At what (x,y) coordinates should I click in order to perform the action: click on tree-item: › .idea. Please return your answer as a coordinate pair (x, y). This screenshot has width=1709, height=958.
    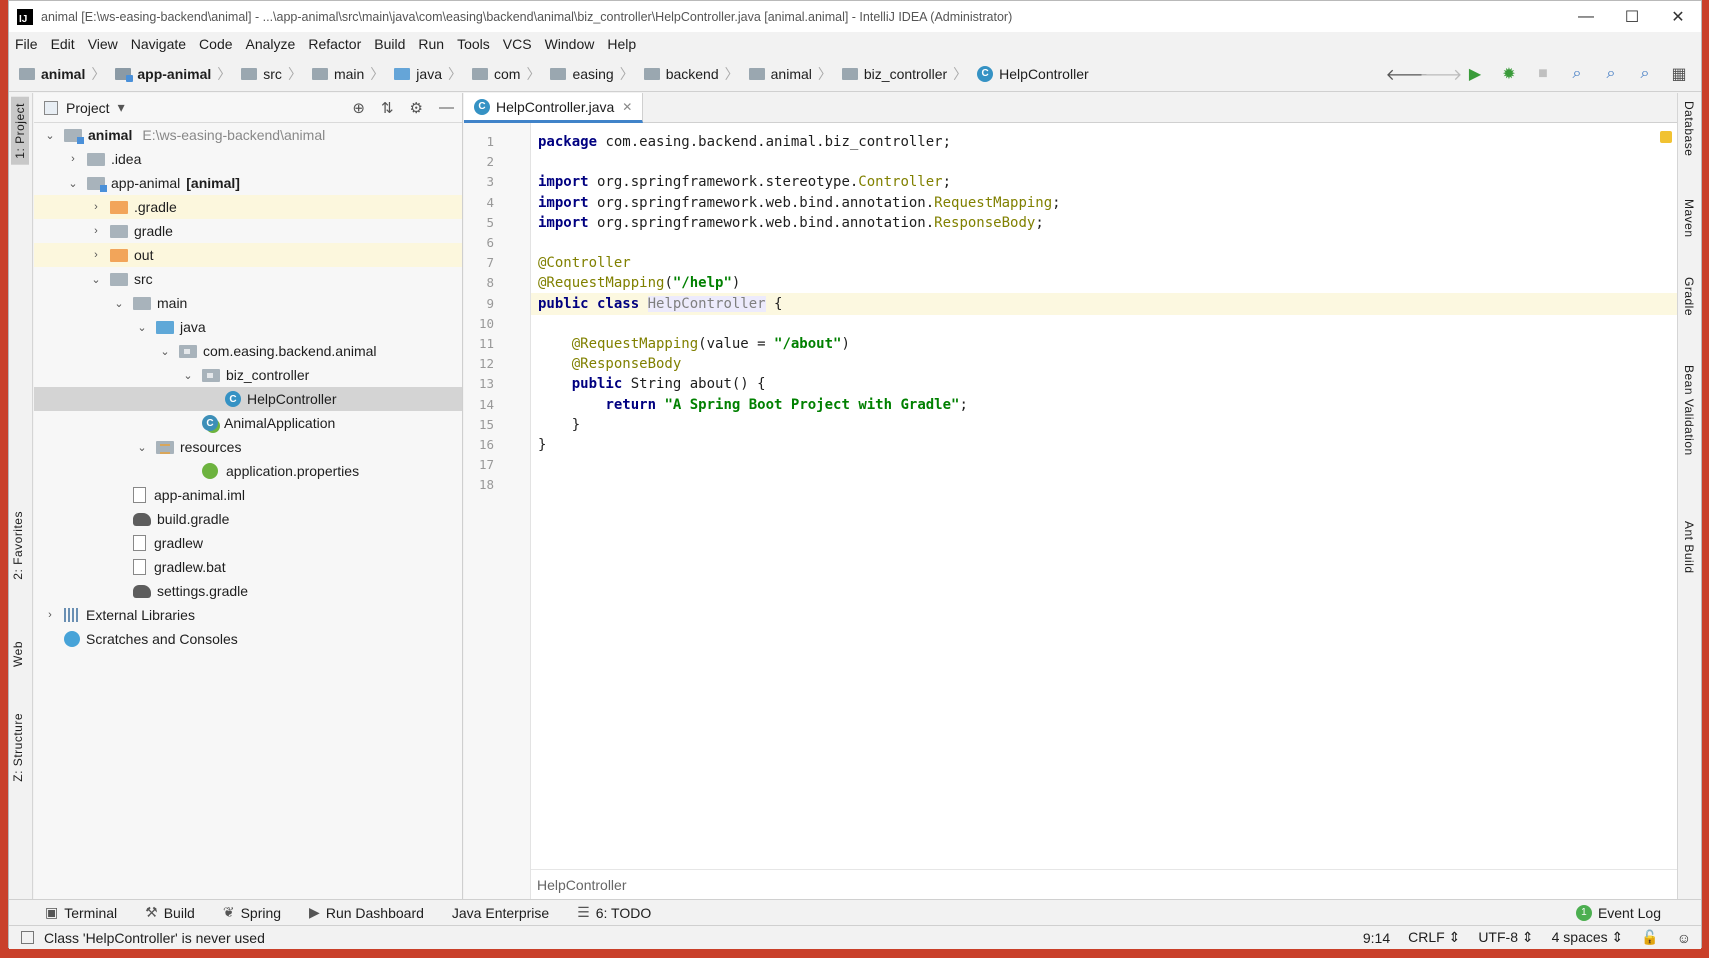
    Looking at the image, I should click on (248, 159).